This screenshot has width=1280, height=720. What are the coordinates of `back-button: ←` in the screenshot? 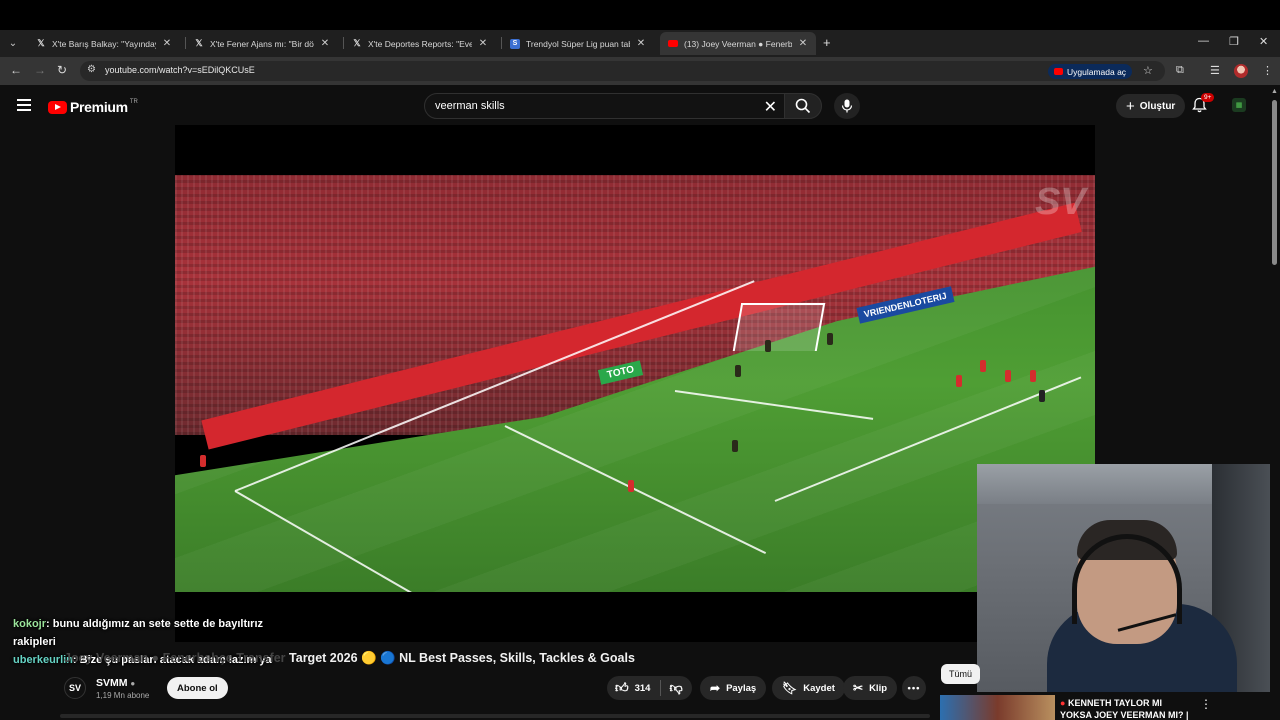 It's located at (16, 70).